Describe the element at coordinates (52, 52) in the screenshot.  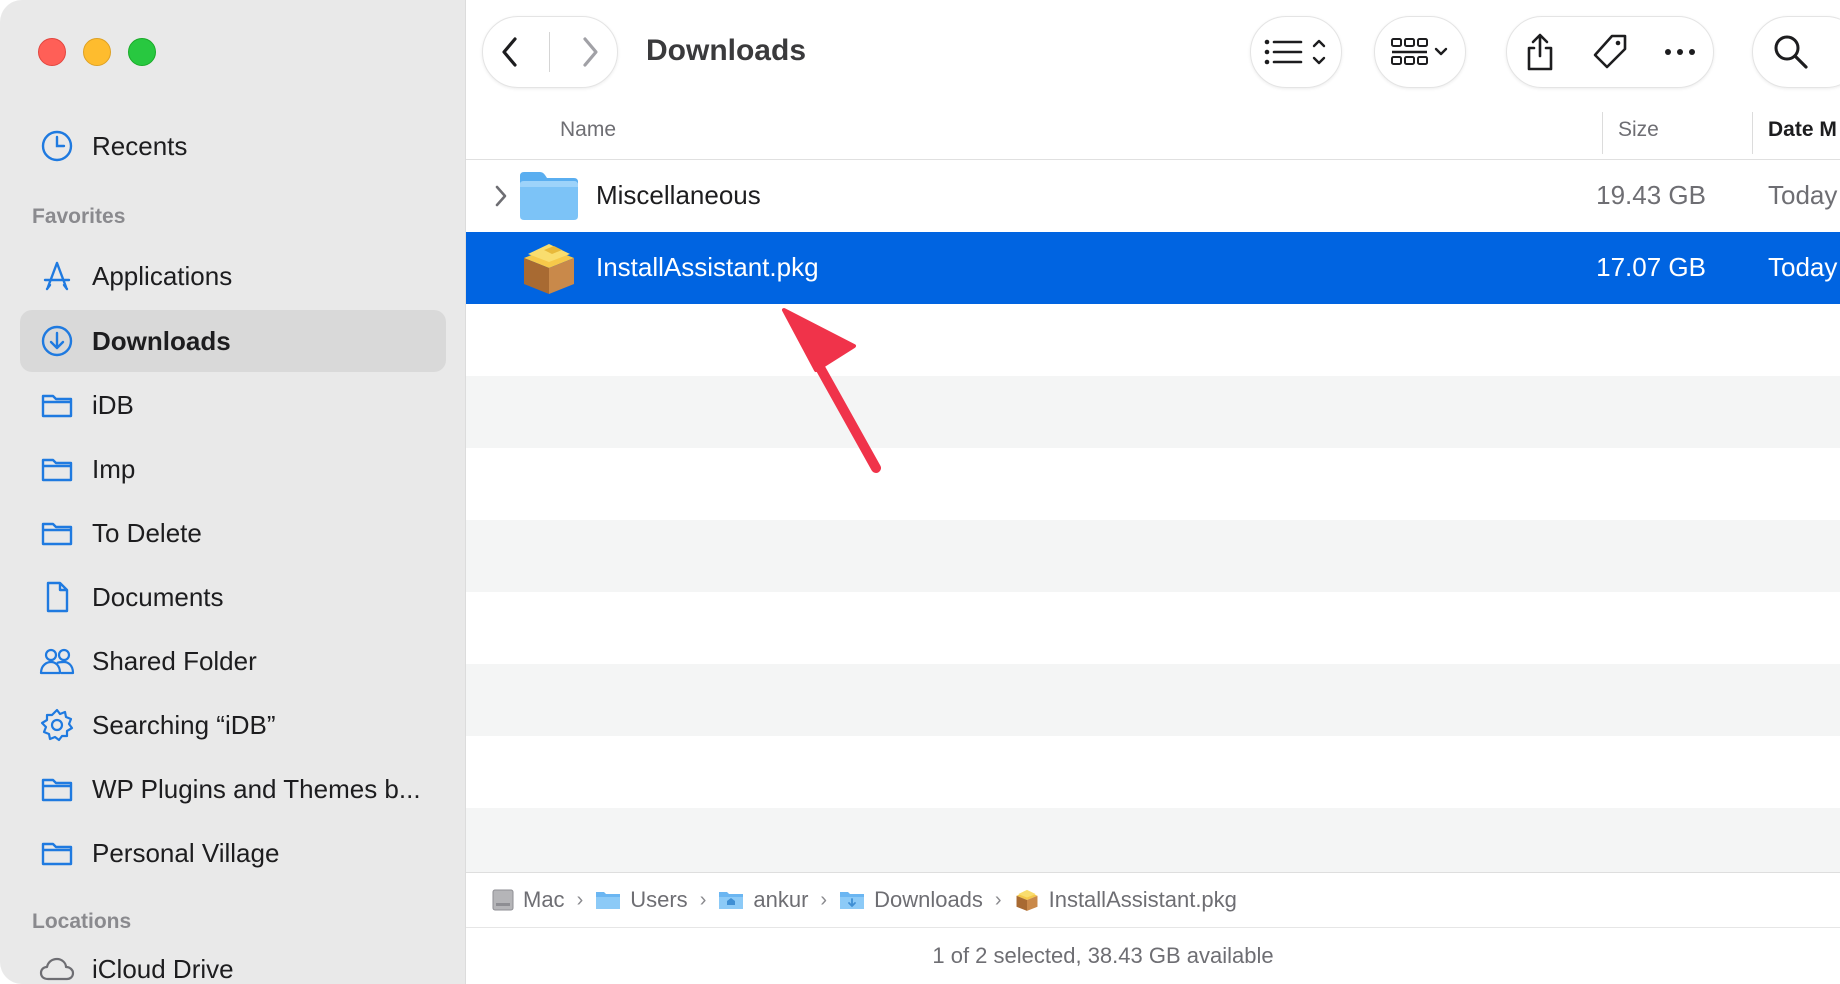
I see `close-button` at that location.